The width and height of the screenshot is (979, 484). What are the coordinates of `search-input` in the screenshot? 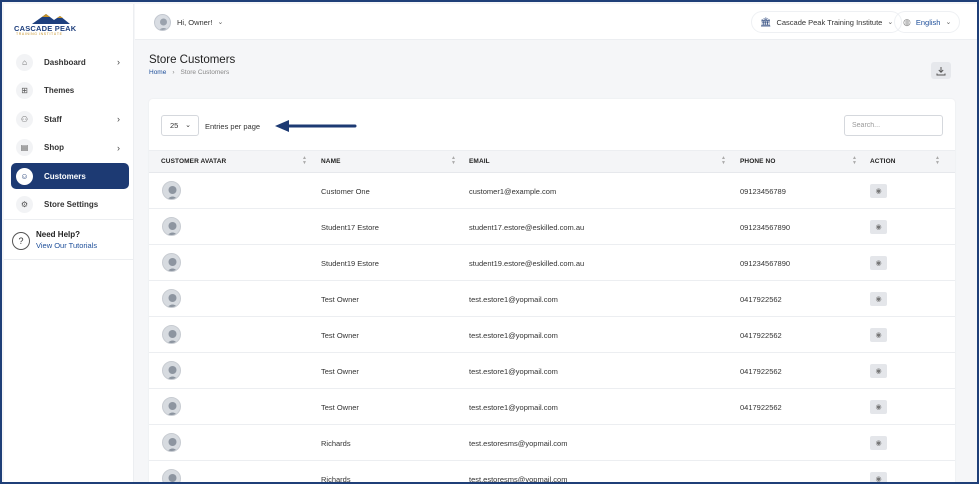 It's located at (893, 125).